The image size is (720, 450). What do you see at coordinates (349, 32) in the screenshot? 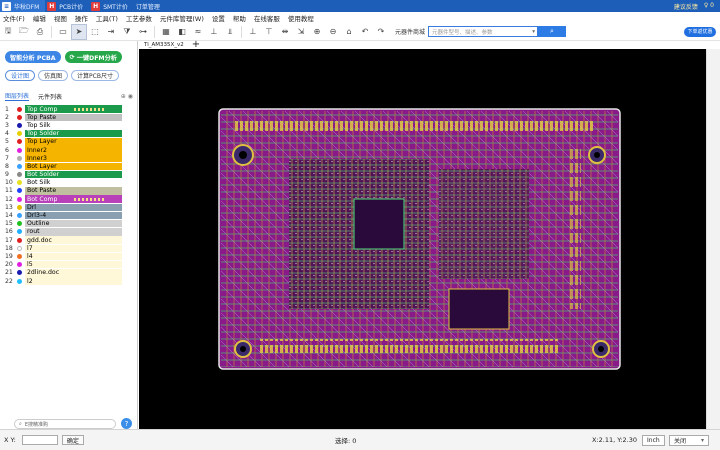
I see `home-icon: ⌂` at bounding box center [349, 32].